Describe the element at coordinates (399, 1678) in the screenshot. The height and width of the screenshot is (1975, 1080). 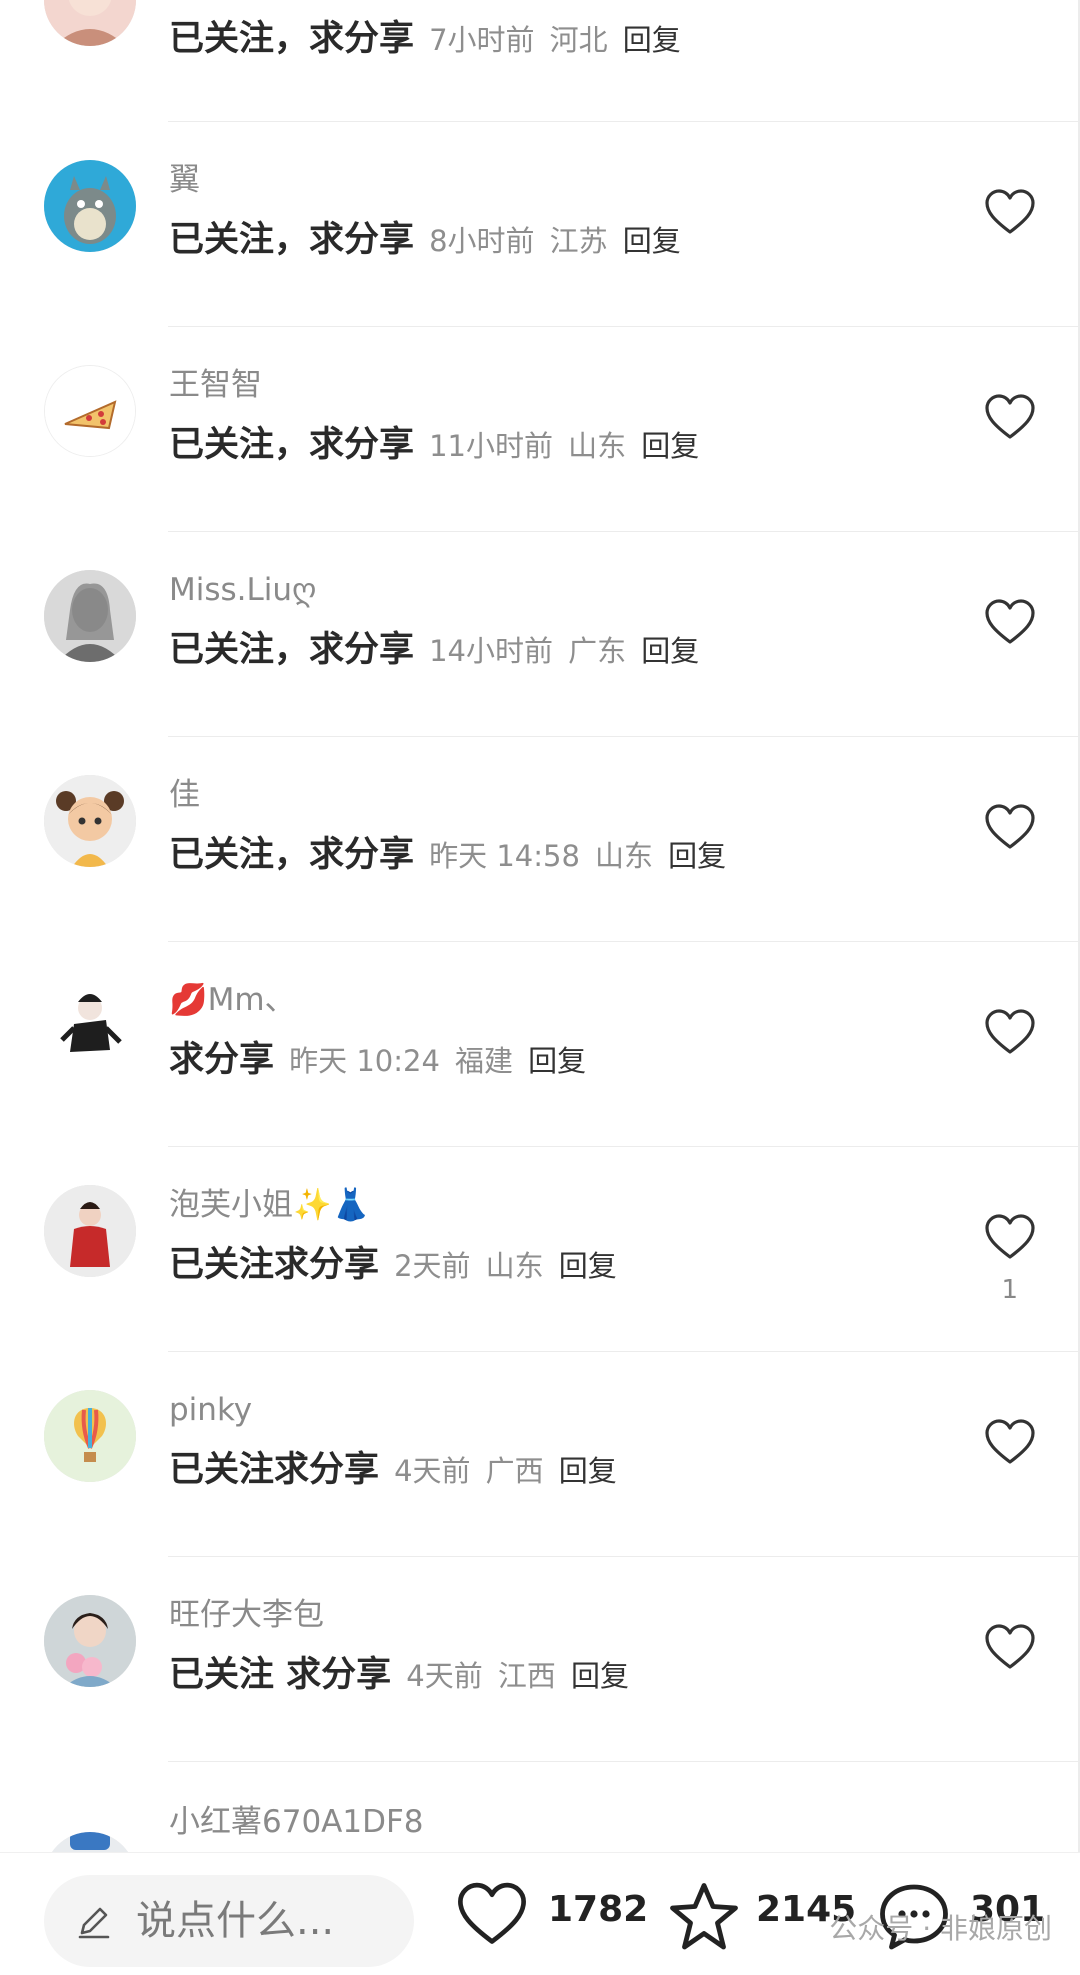
I see `comment-content: 已关注 求分享 4天前 江西 回复` at that location.